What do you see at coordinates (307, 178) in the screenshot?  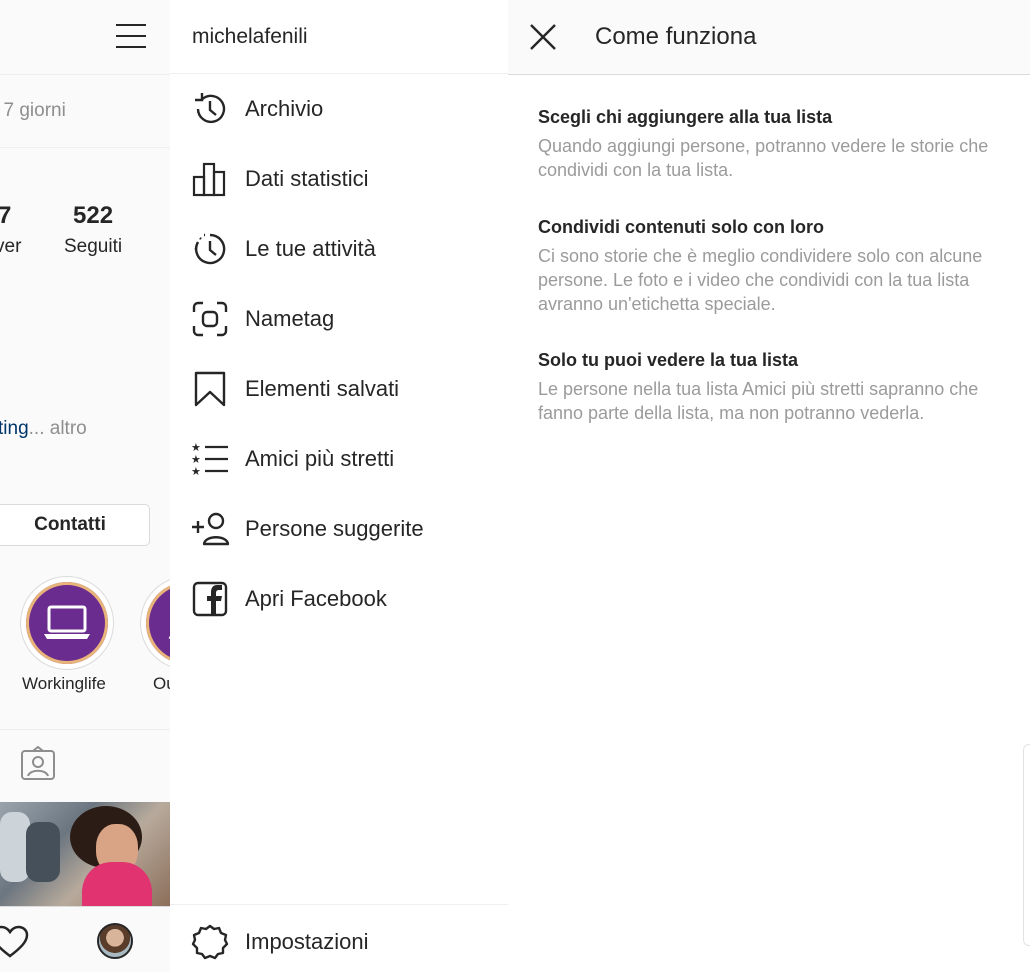 I see `menu-item-label: Dati statistici` at bounding box center [307, 178].